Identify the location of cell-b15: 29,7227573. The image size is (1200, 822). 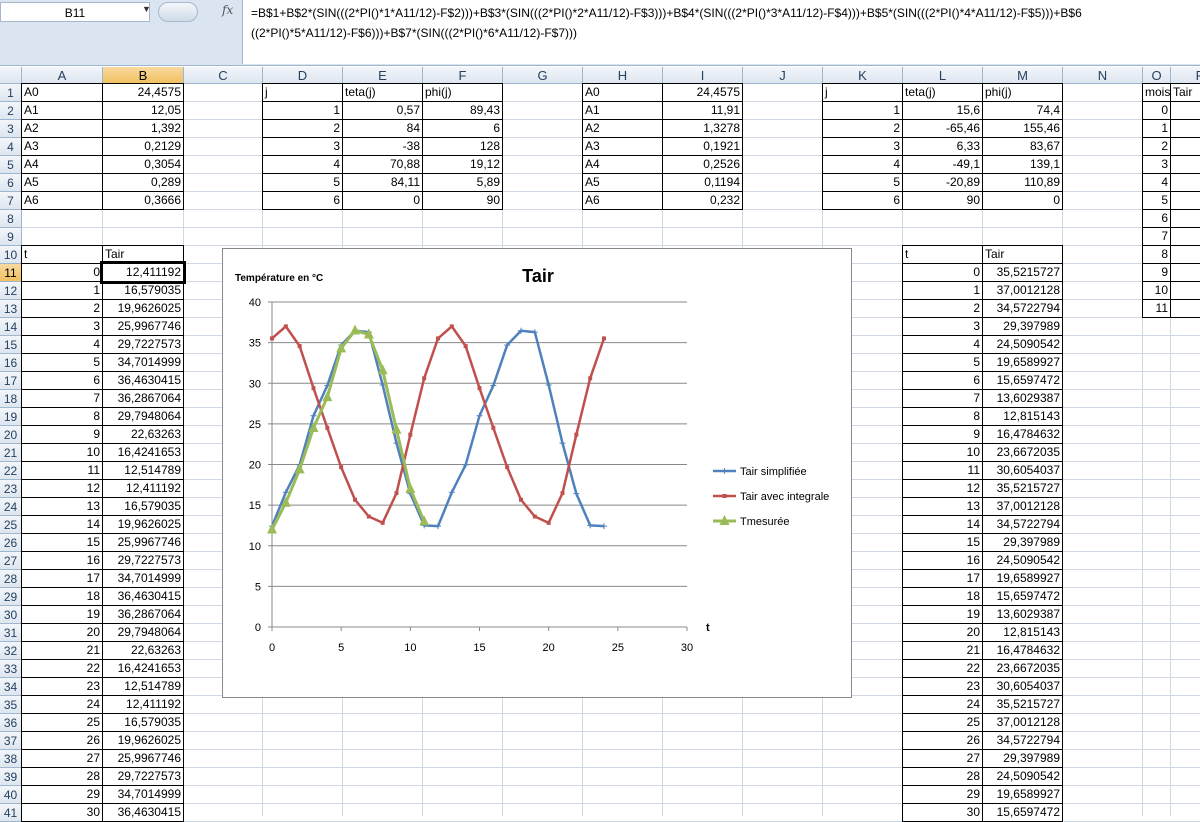
(143, 344).